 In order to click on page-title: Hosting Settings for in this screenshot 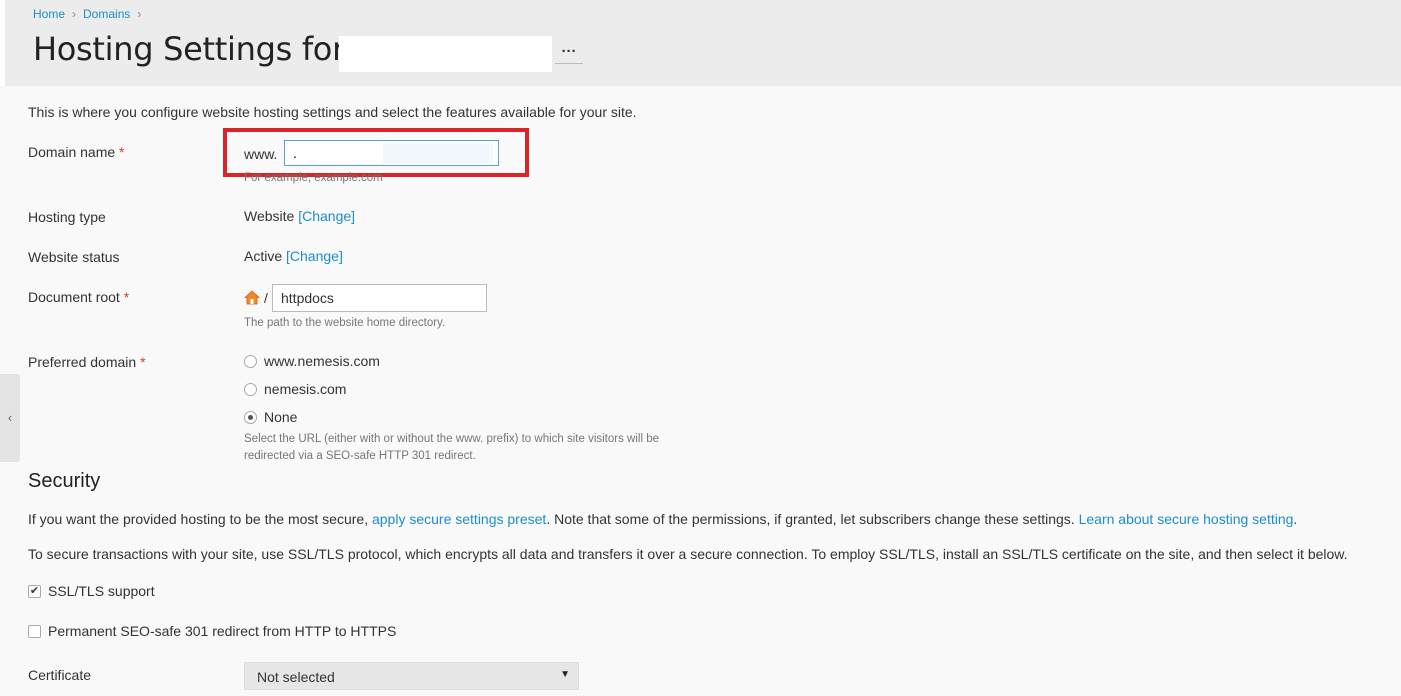, I will do `click(189, 49)`.